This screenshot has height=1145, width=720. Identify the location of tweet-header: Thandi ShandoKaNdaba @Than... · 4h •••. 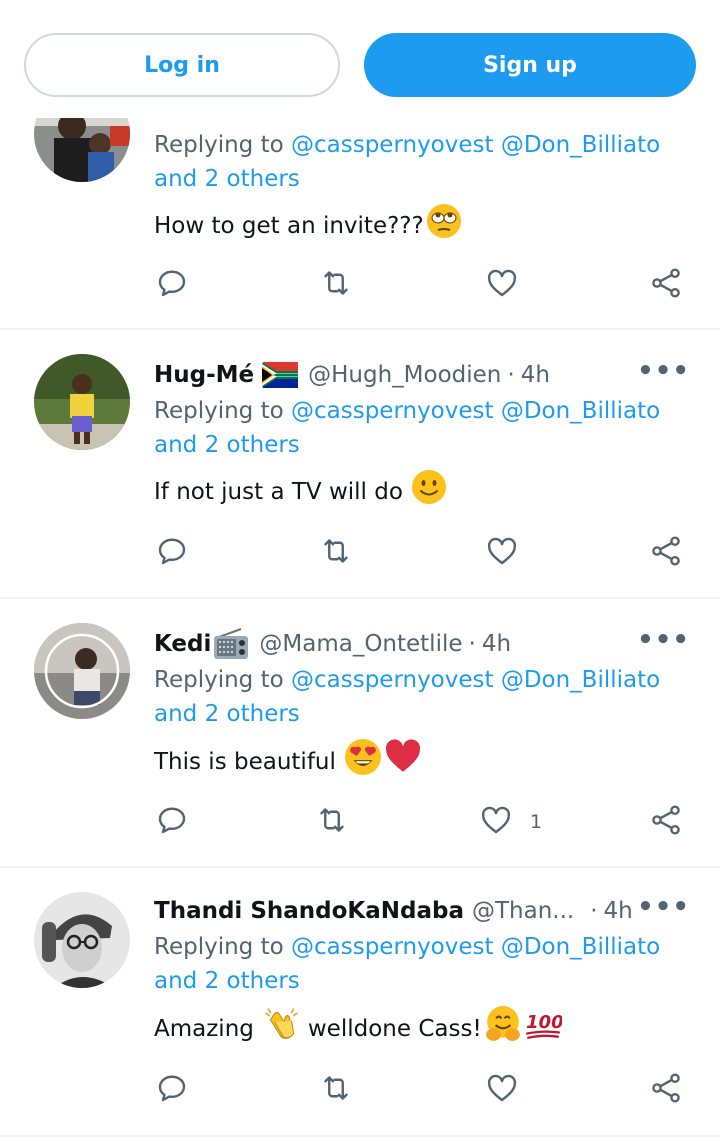
(422, 911).